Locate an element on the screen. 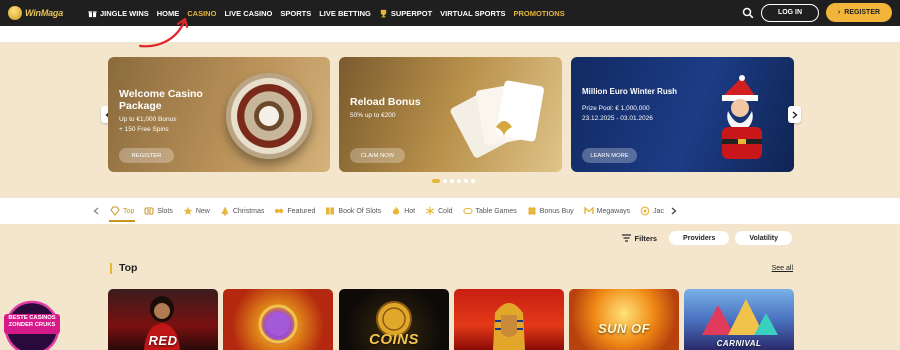 The width and height of the screenshot is (900, 350). badge-text: BESTE CASINOS ZONDER CRUKS is located at coordinates (32, 322).